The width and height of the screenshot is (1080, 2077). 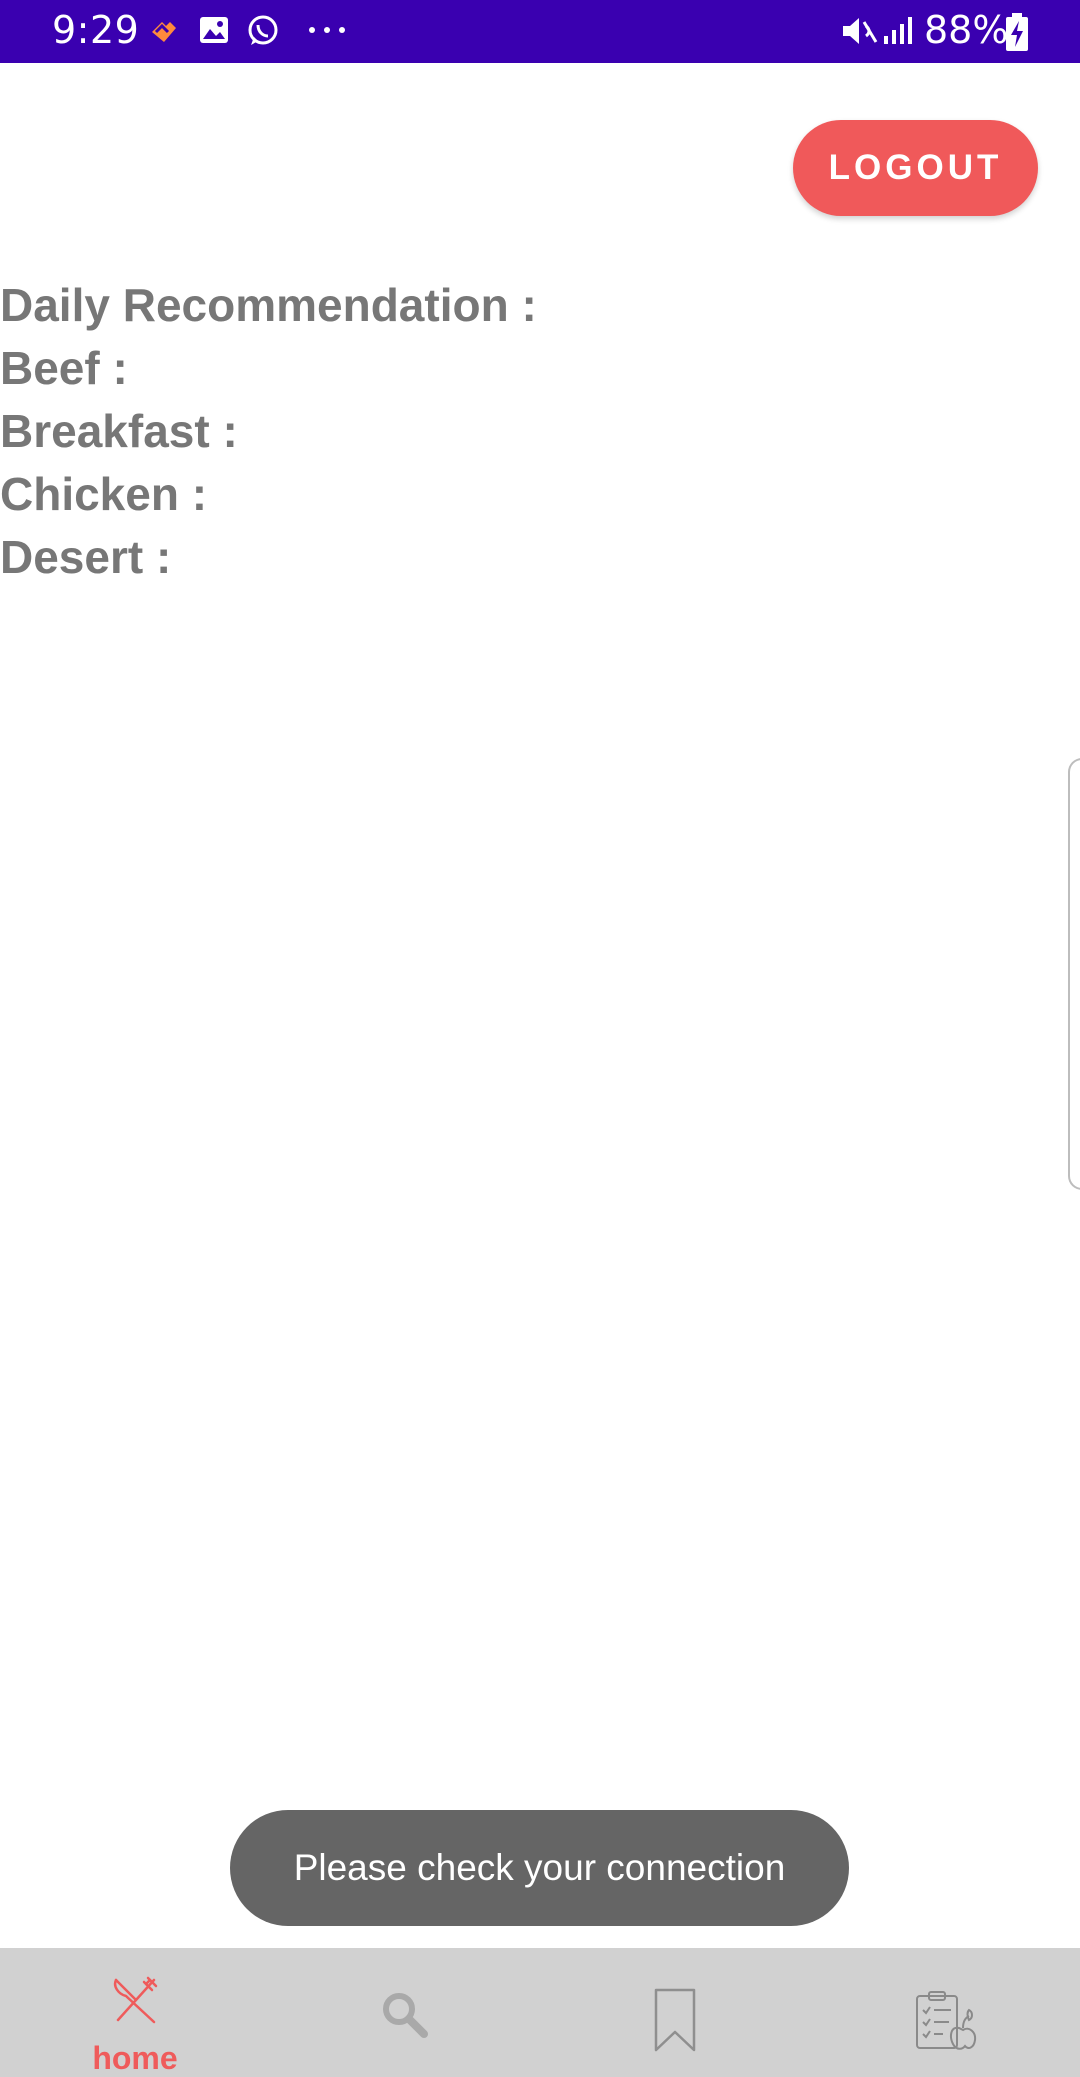 What do you see at coordinates (915, 168) in the screenshot?
I see `logout-button: LOGOUT` at bounding box center [915, 168].